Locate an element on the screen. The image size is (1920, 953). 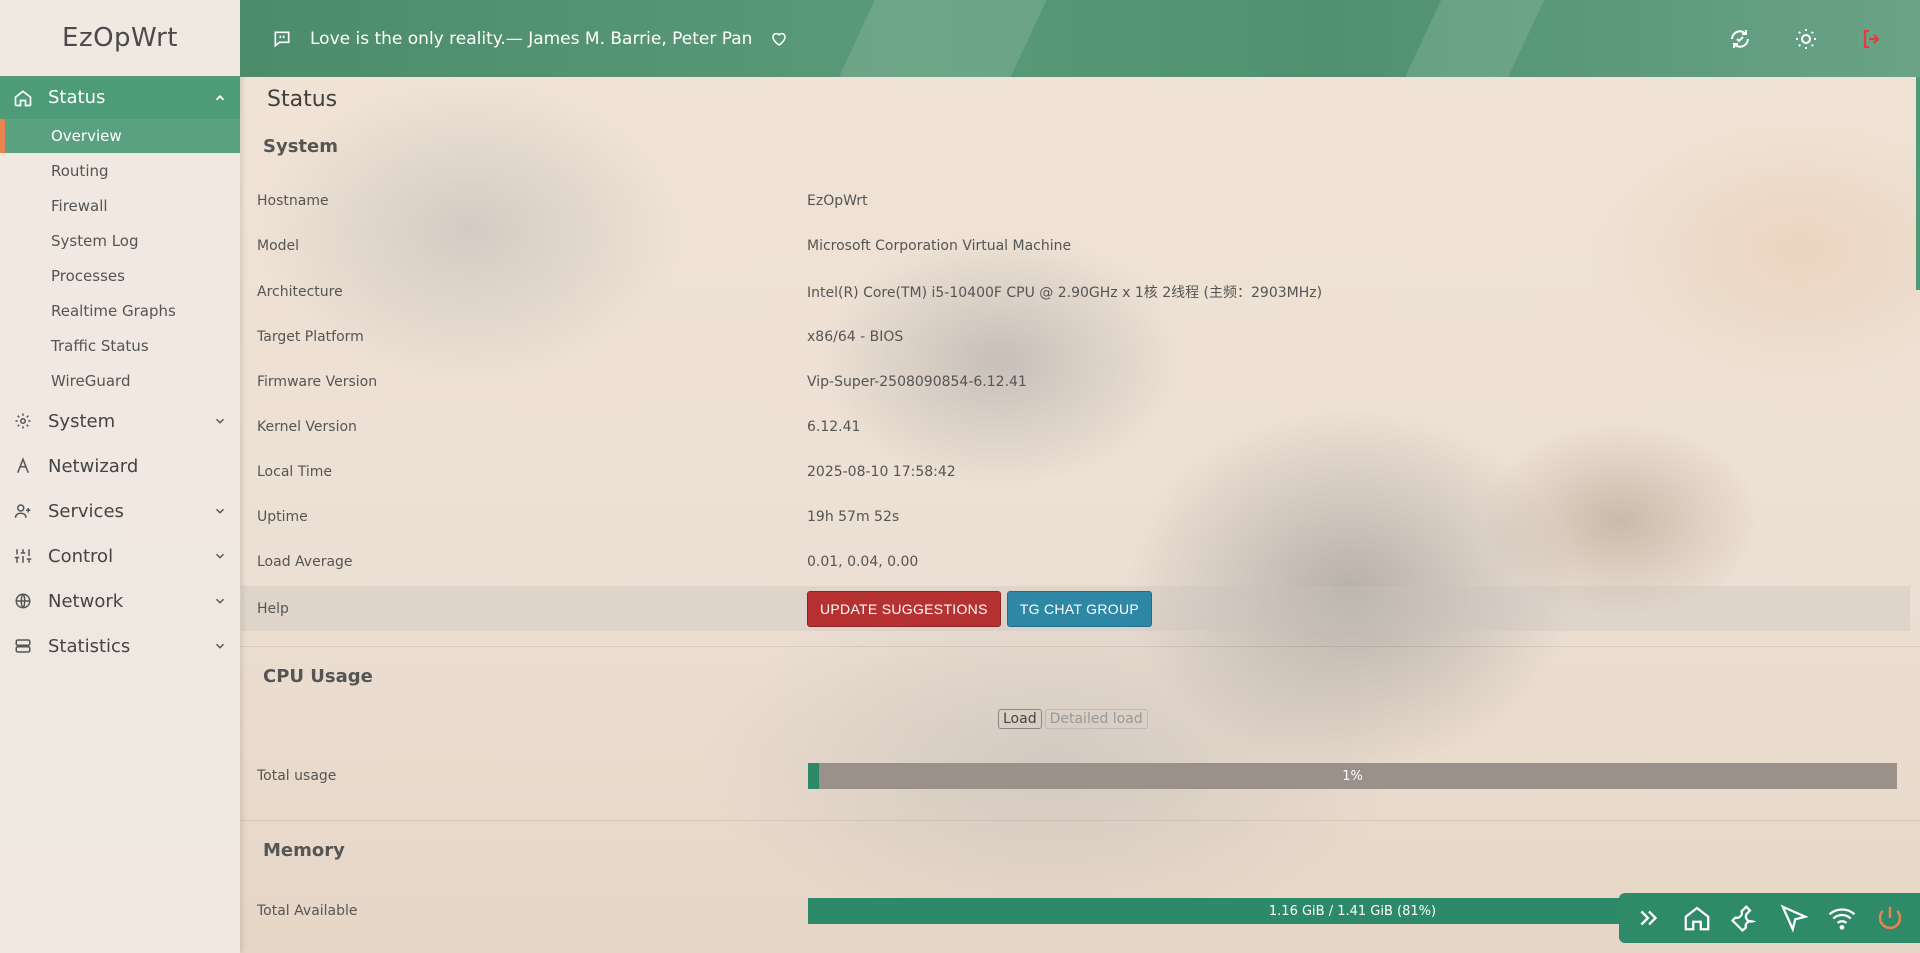
gear-icon is located at coordinates (23, 421).